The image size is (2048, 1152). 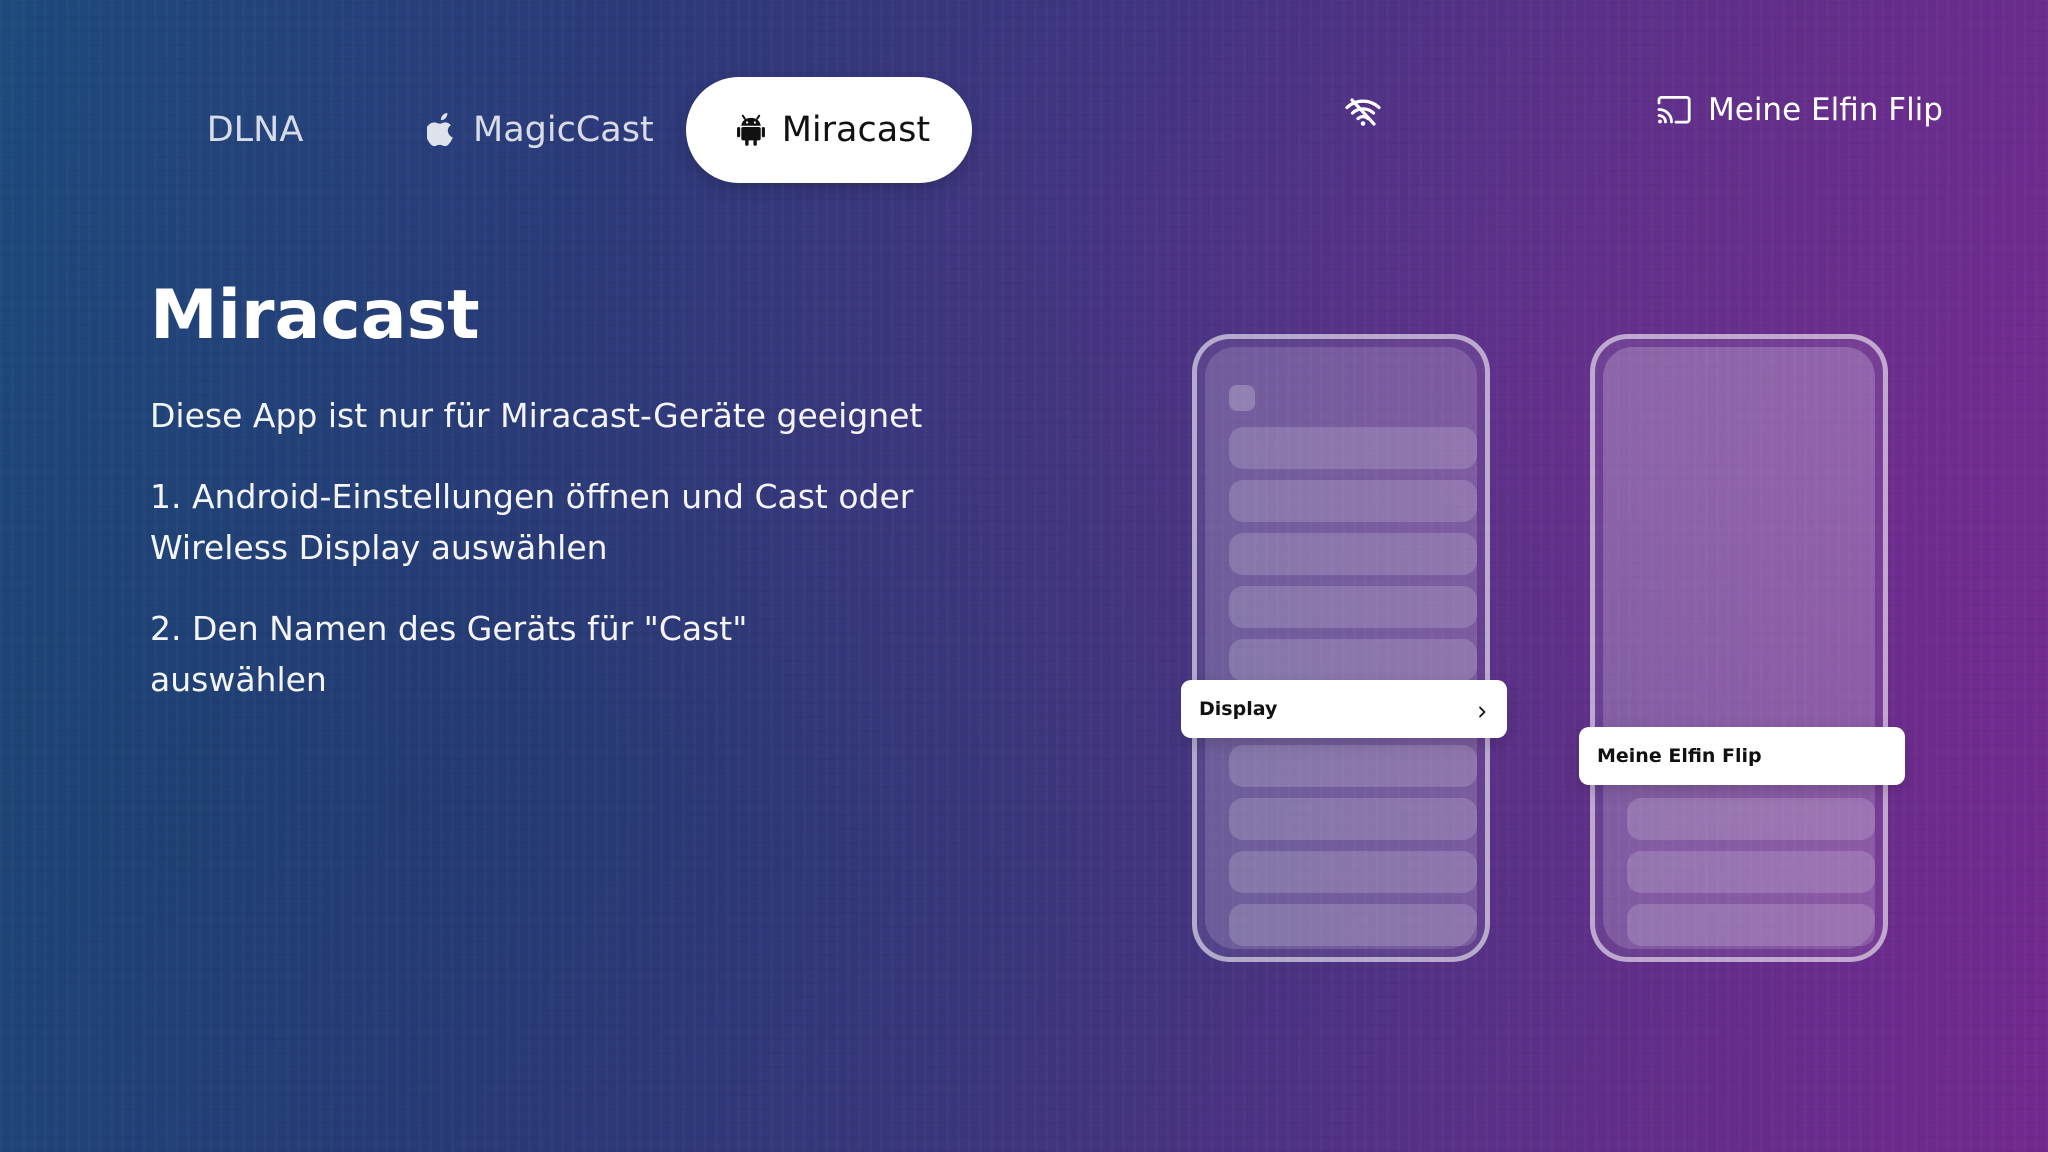 What do you see at coordinates (1482, 710) in the screenshot?
I see `chevron-right-icon` at bounding box center [1482, 710].